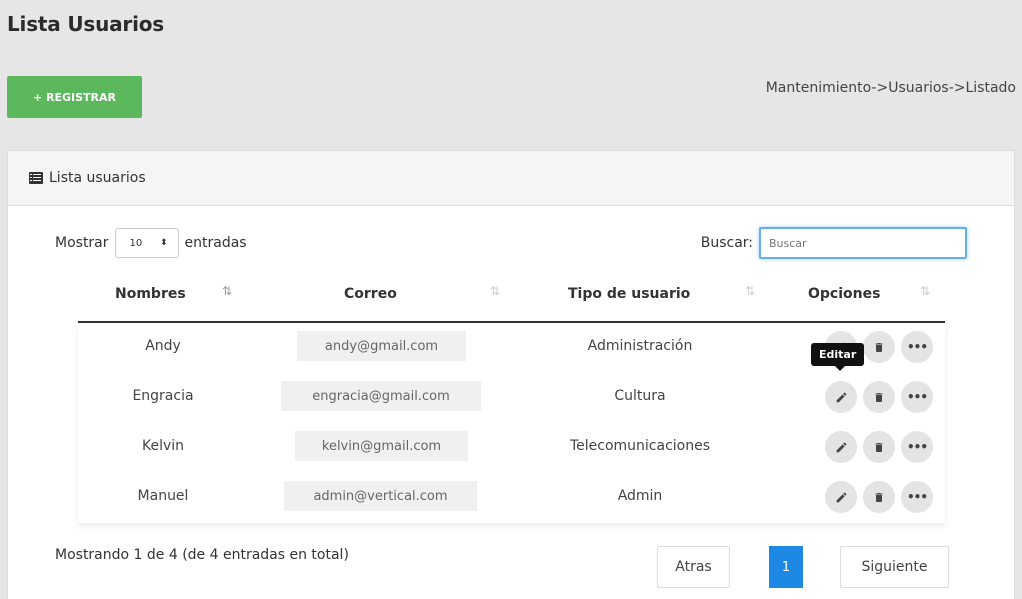  Describe the element at coordinates (381, 446) in the screenshot. I see `cell-correo: kelvin@gmail.com` at that location.